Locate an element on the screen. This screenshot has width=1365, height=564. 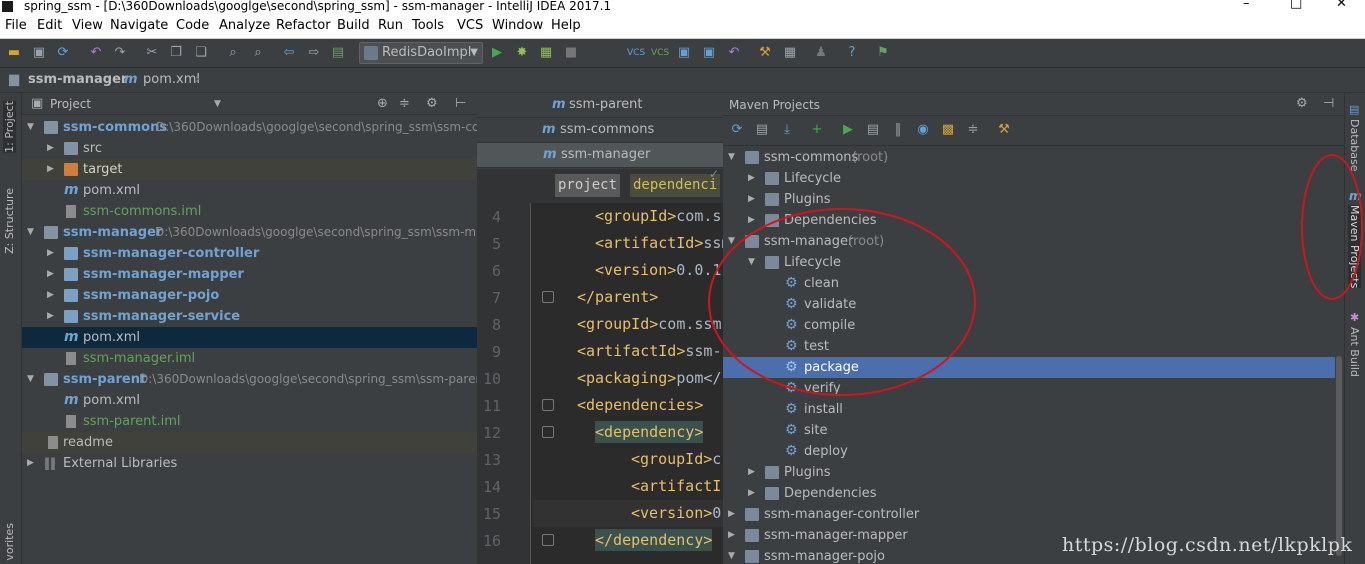
tree-row: ssm-parent.iml is located at coordinates (249, 421).